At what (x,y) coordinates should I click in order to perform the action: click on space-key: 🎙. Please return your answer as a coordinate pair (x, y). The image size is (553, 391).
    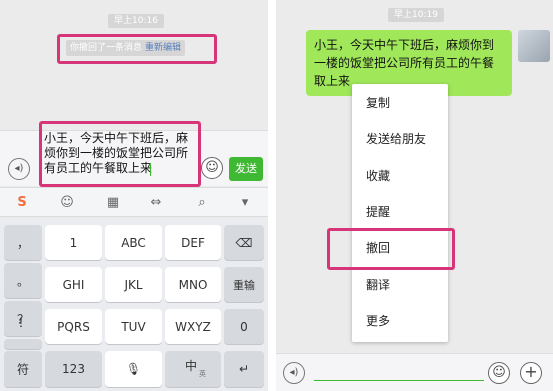
    Looking at the image, I should click on (133, 369).